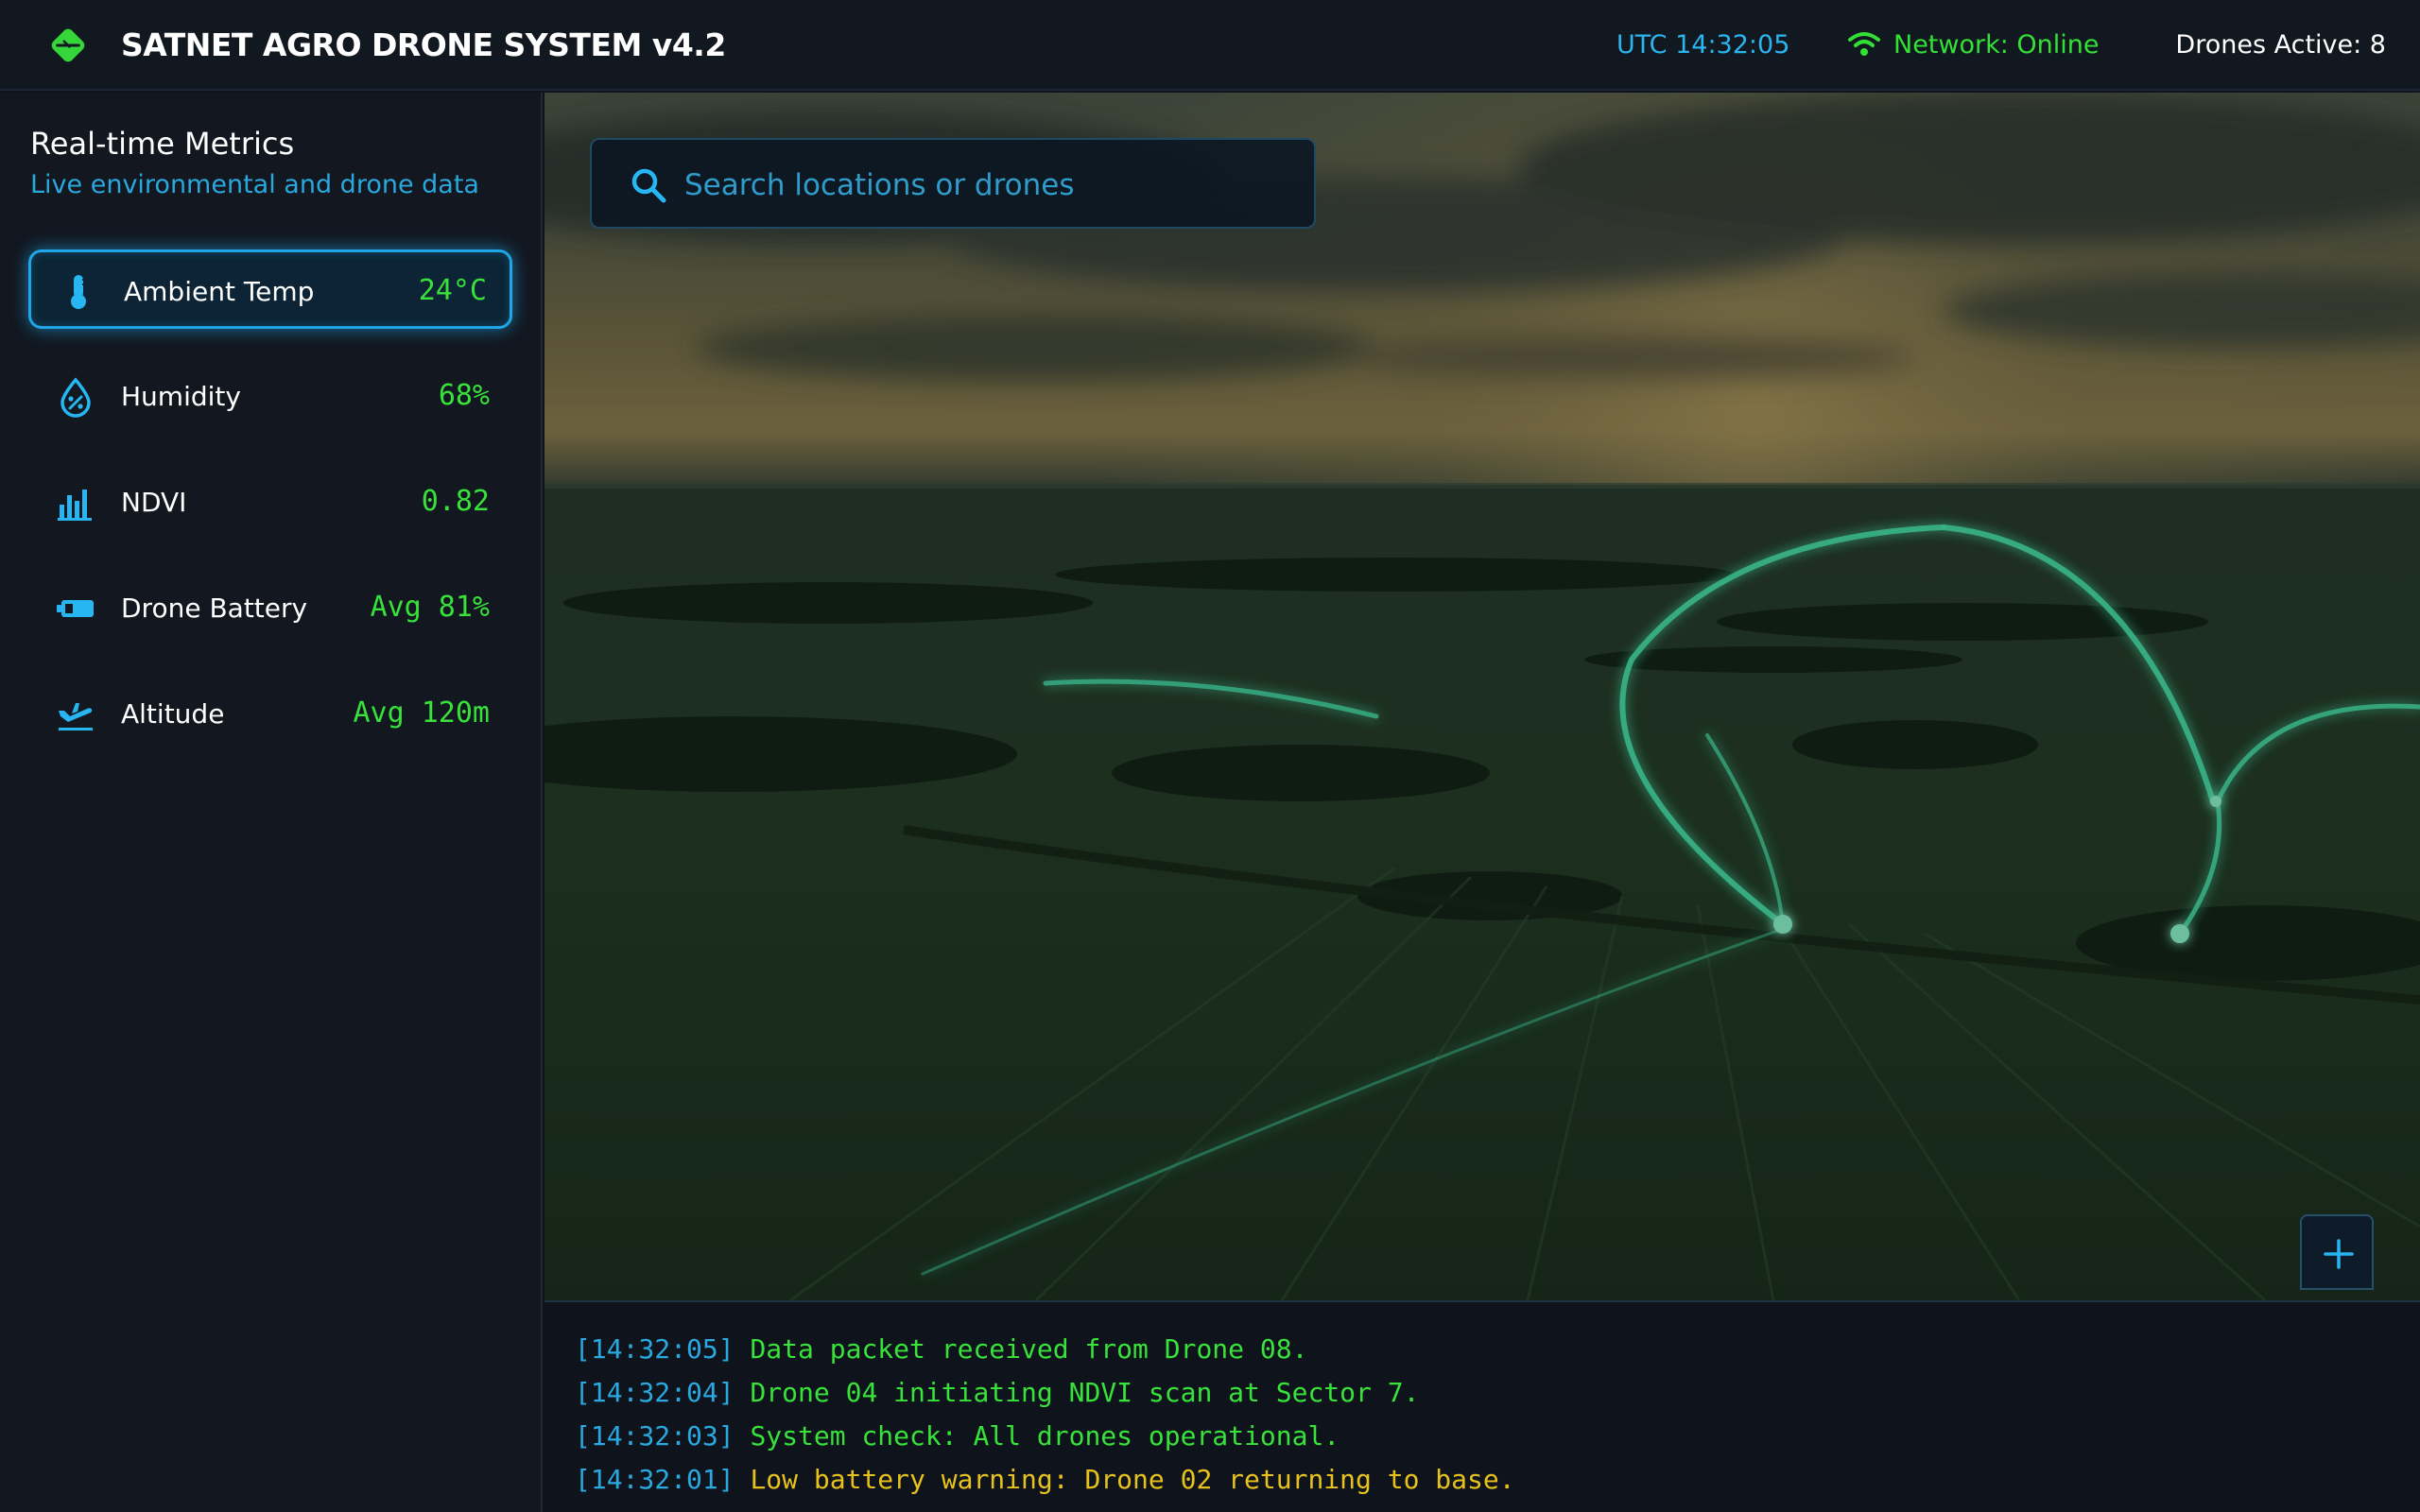 This screenshot has height=1512, width=2420. I want to click on metric-label: Ambient Temp, so click(219, 291).